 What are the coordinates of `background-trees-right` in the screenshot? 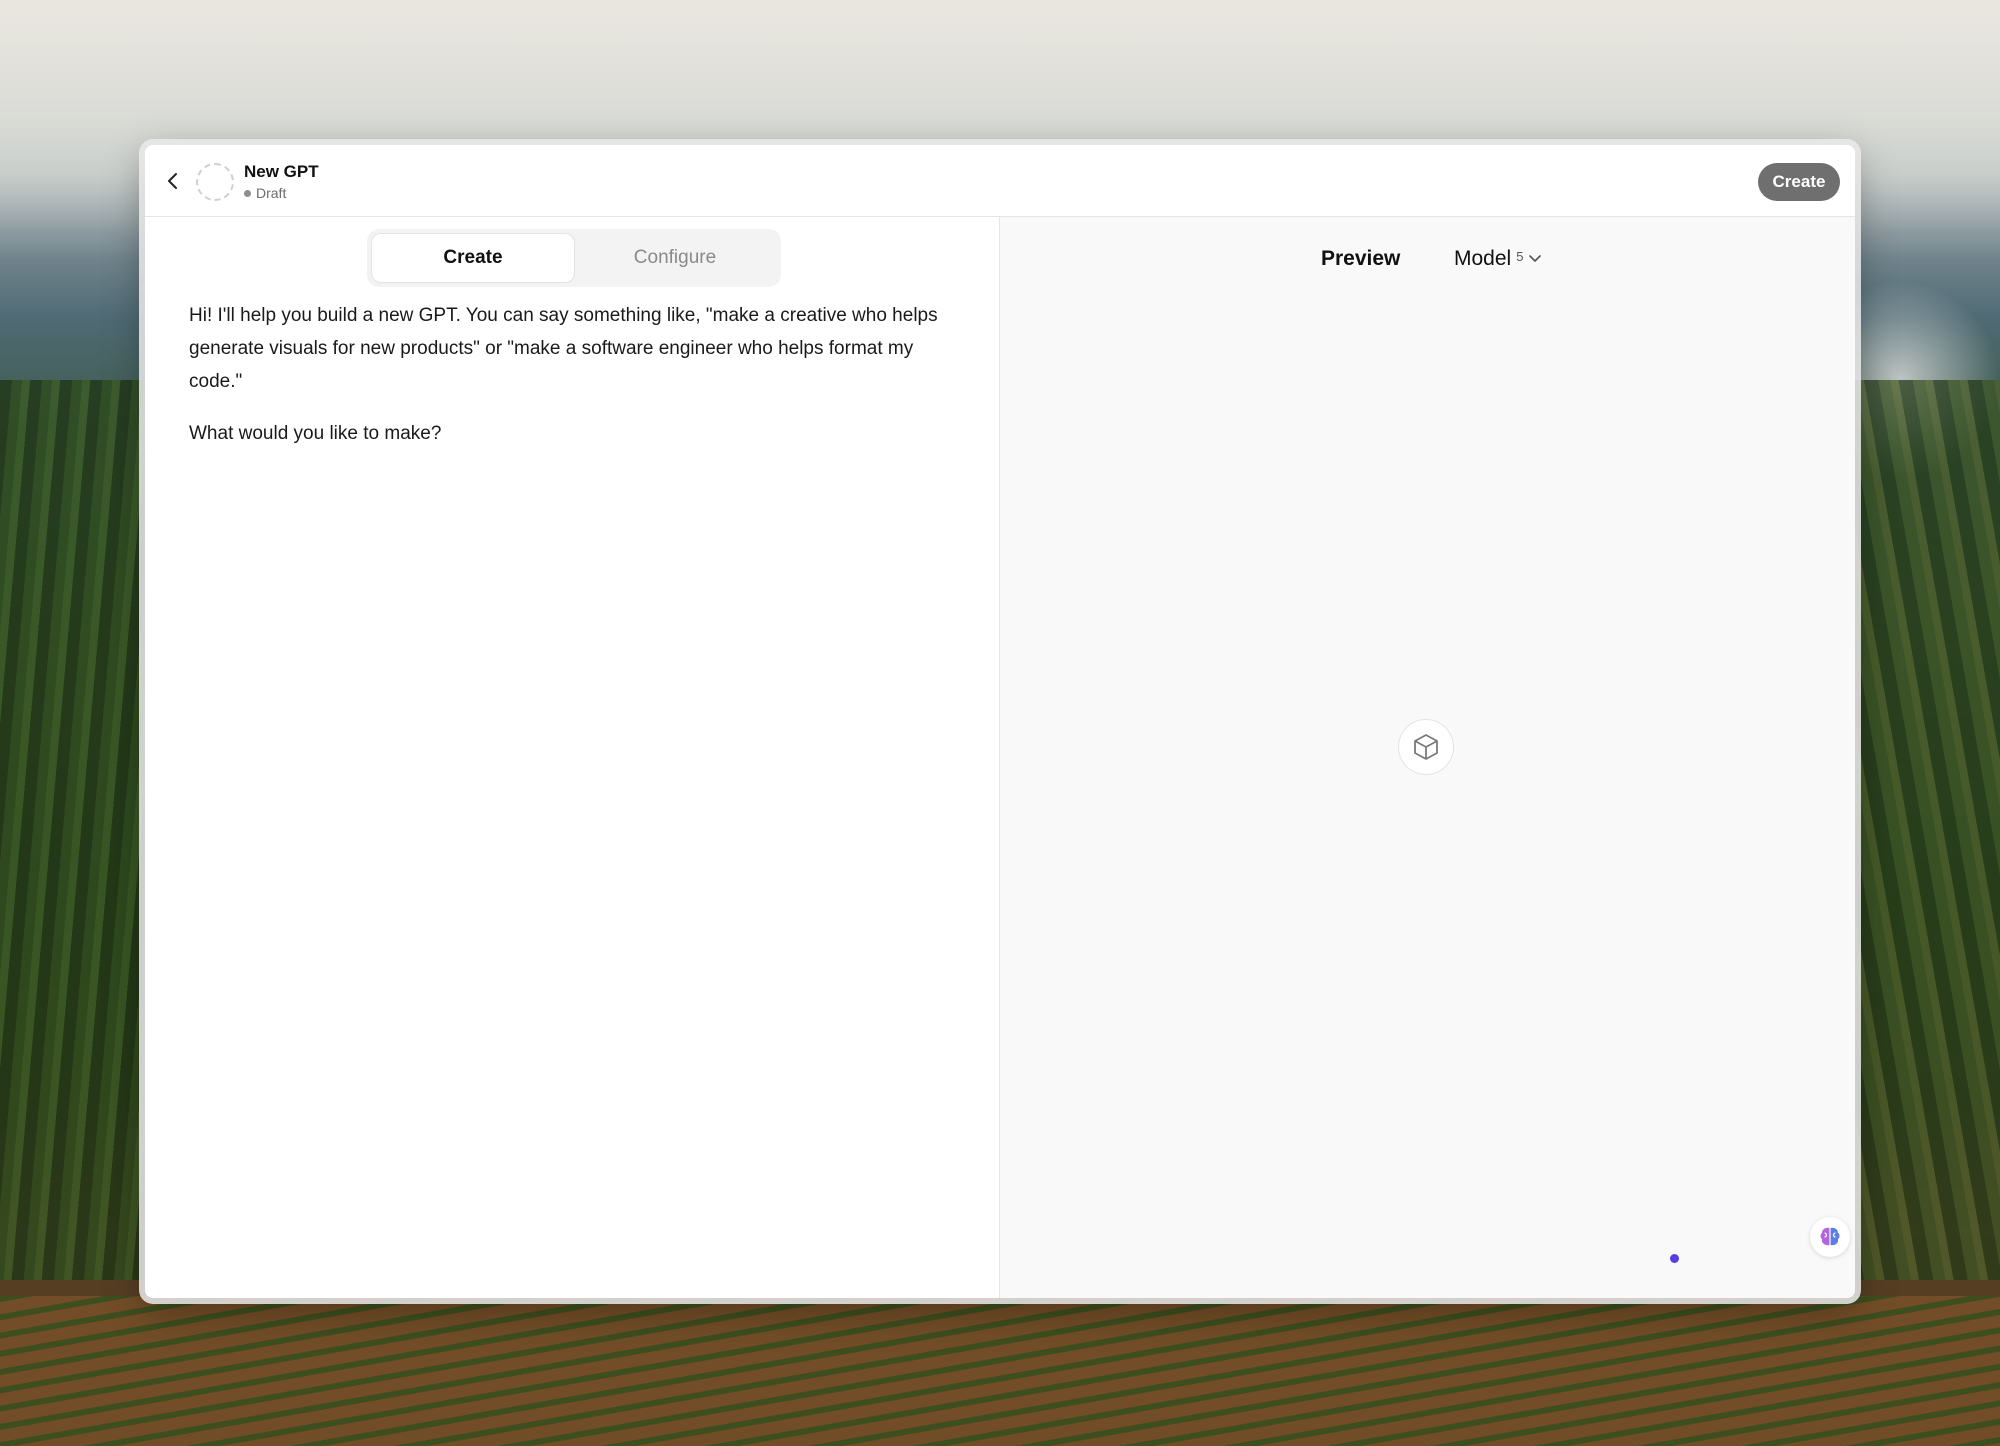 It's located at (1925, 830).